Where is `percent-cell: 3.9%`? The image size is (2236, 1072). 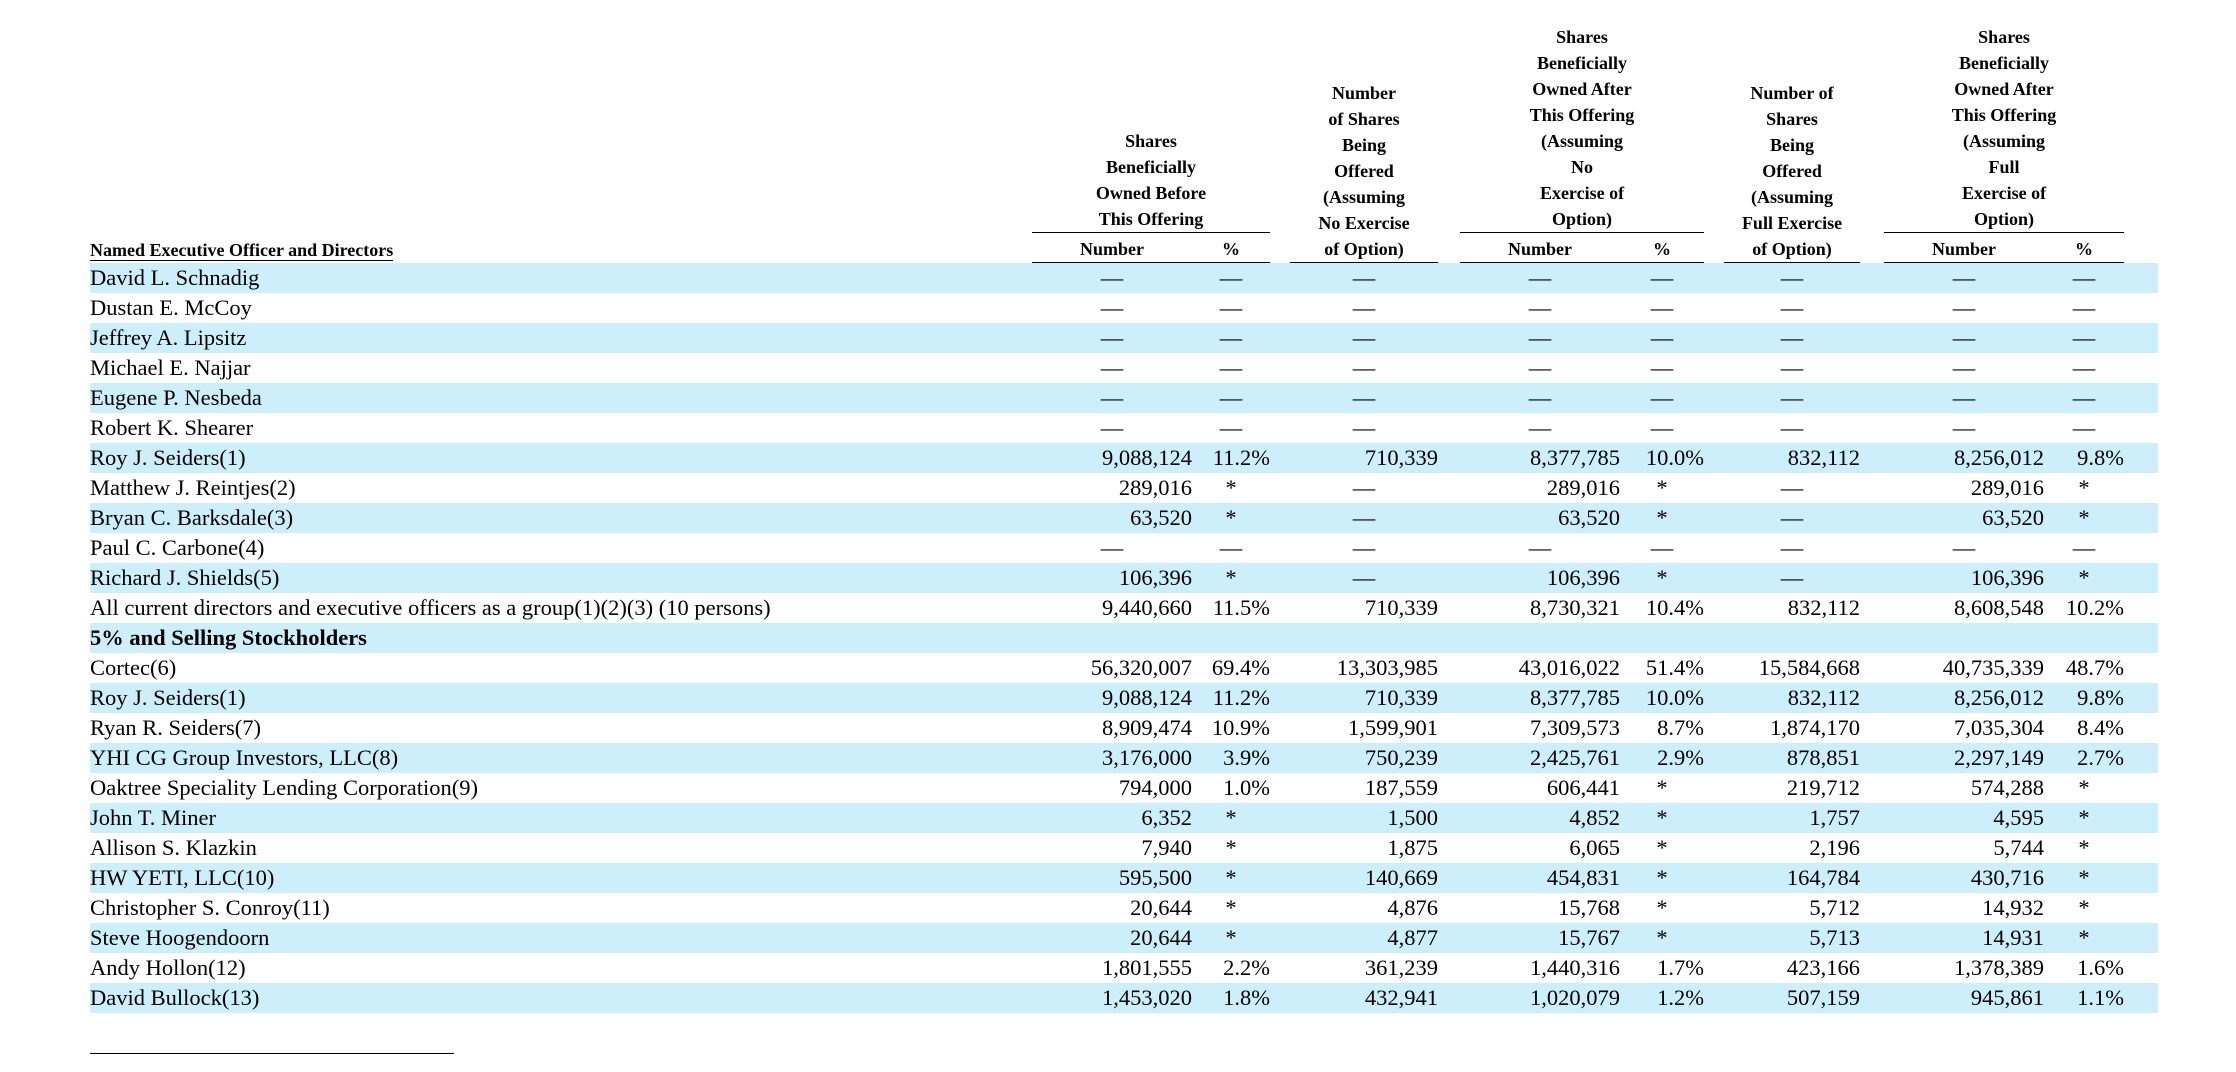 percent-cell: 3.9% is located at coordinates (1231, 758).